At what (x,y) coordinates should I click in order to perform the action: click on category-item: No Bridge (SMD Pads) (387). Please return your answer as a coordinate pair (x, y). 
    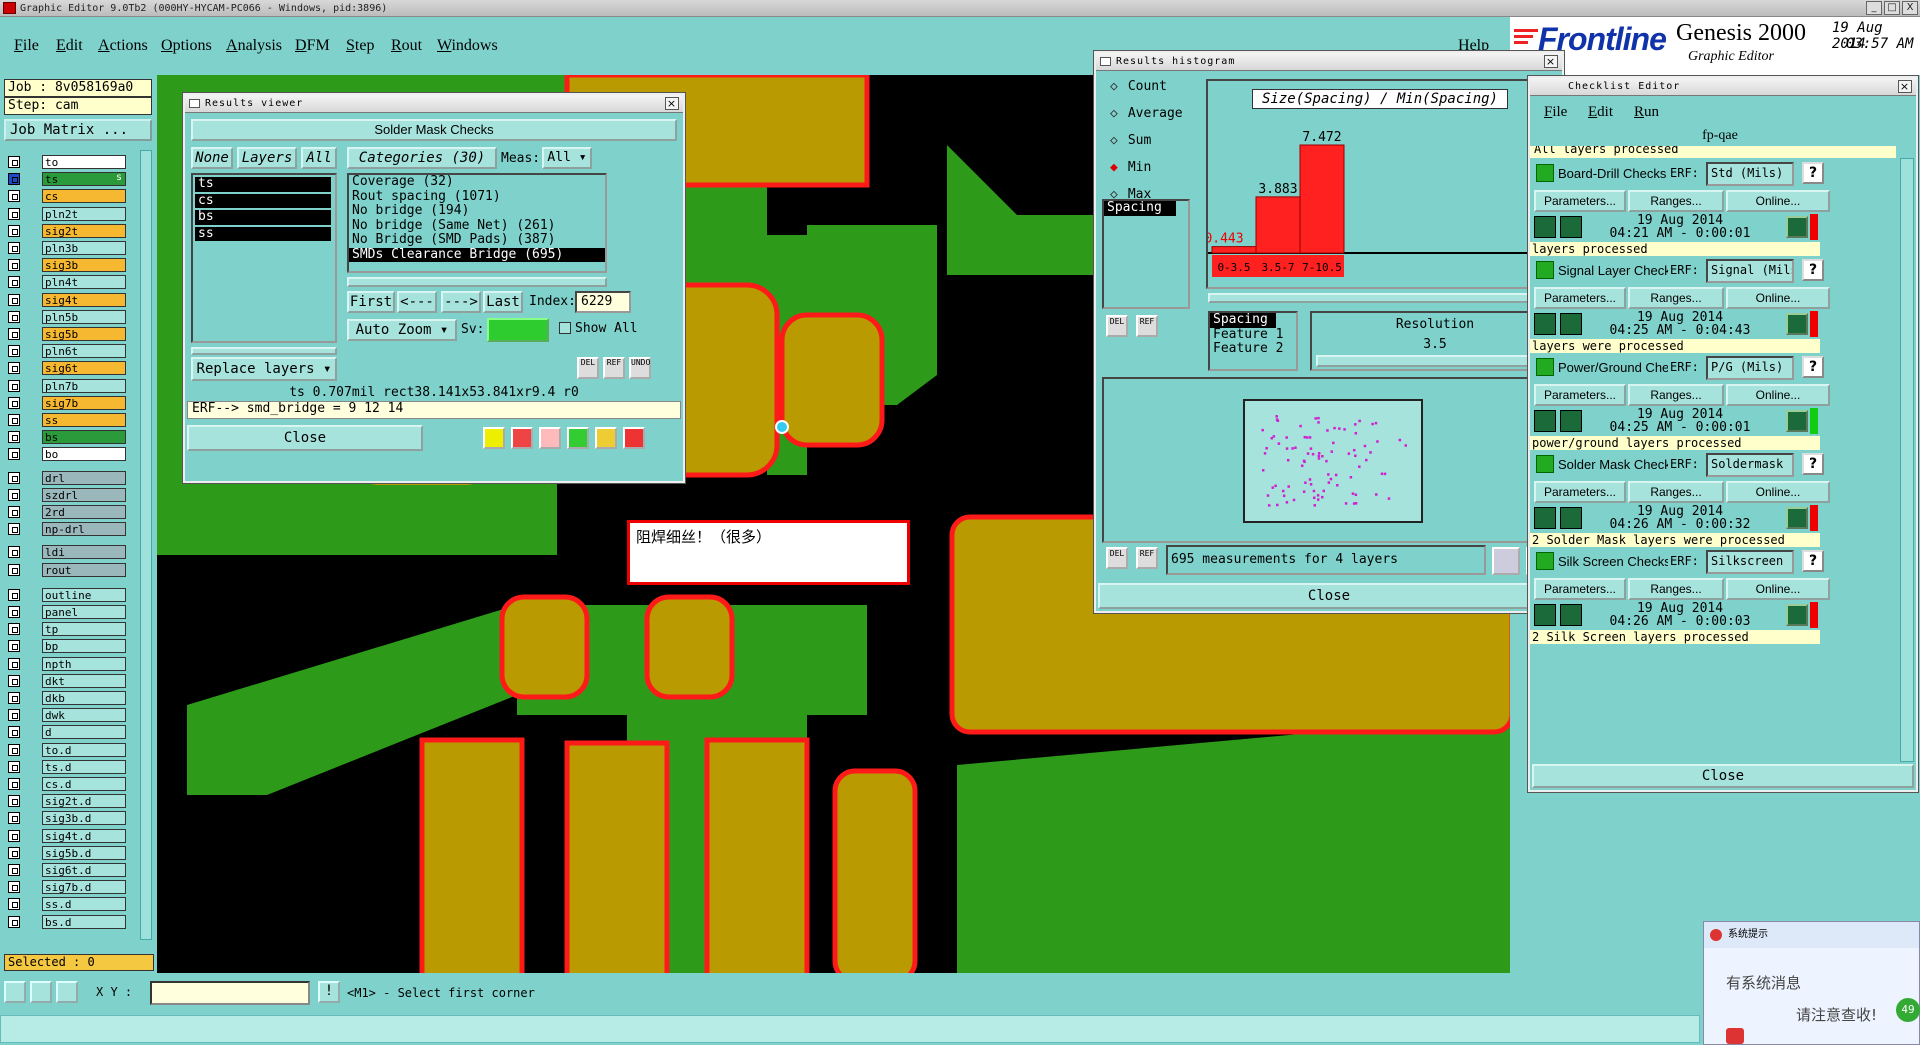
    Looking at the image, I should click on (477, 240).